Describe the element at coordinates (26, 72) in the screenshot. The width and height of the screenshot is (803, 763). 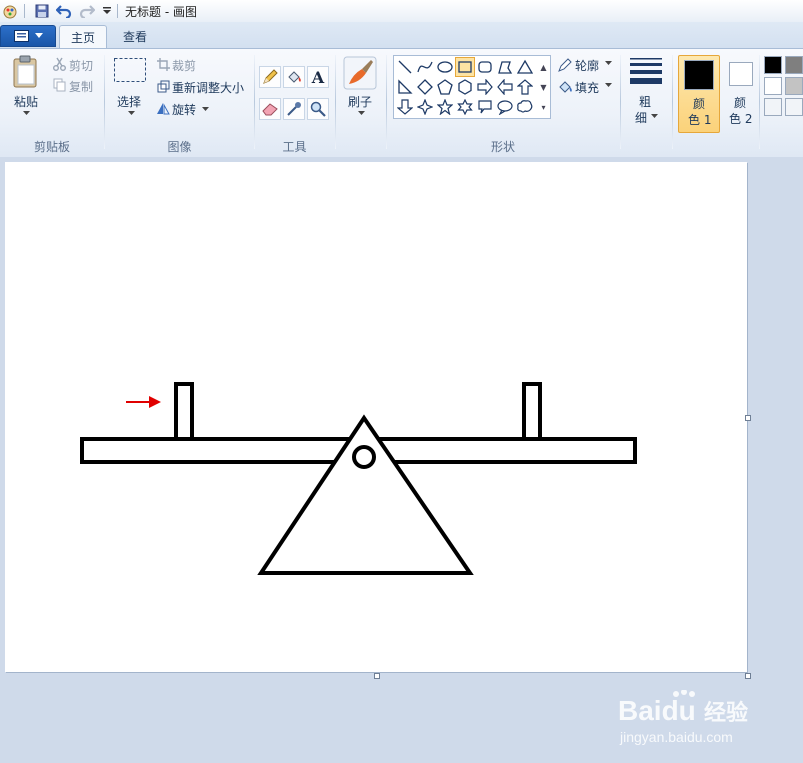
I see `paste-icon` at that location.